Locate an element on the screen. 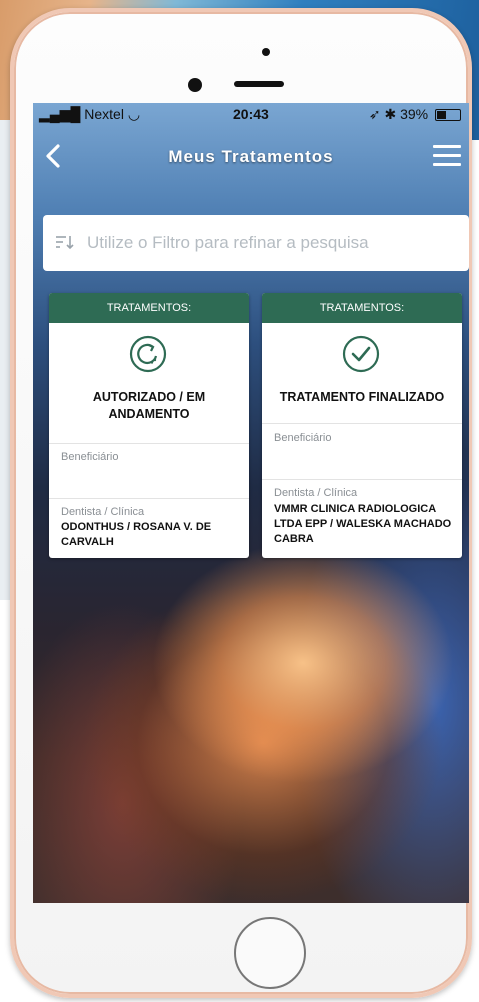  bluetooth-icon: ✱ is located at coordinates (390, 114).